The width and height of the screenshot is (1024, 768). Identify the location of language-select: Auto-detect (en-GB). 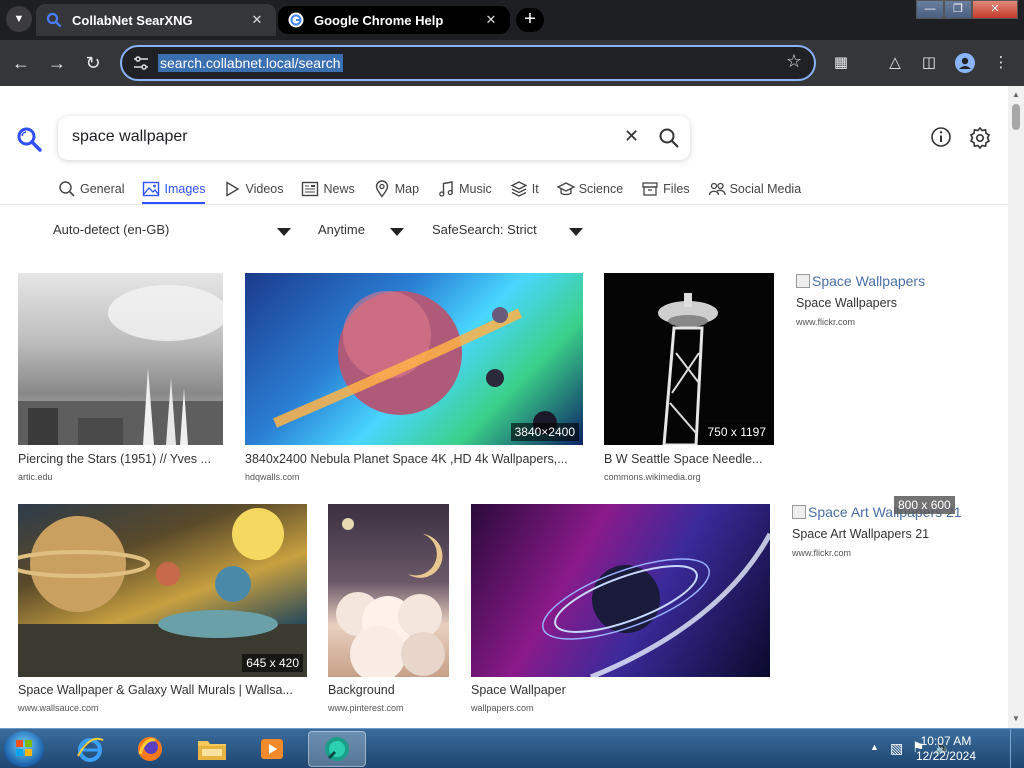
(111, 229).